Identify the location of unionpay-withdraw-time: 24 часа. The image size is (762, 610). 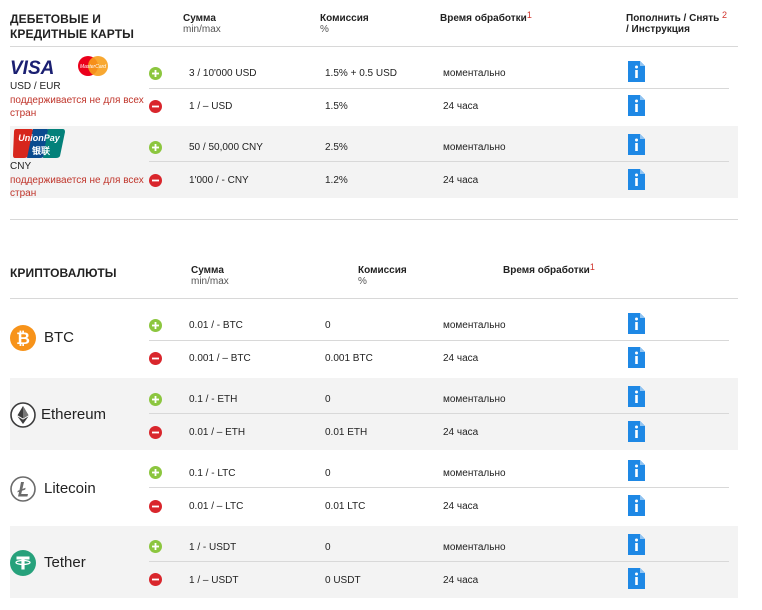
(461, 180).